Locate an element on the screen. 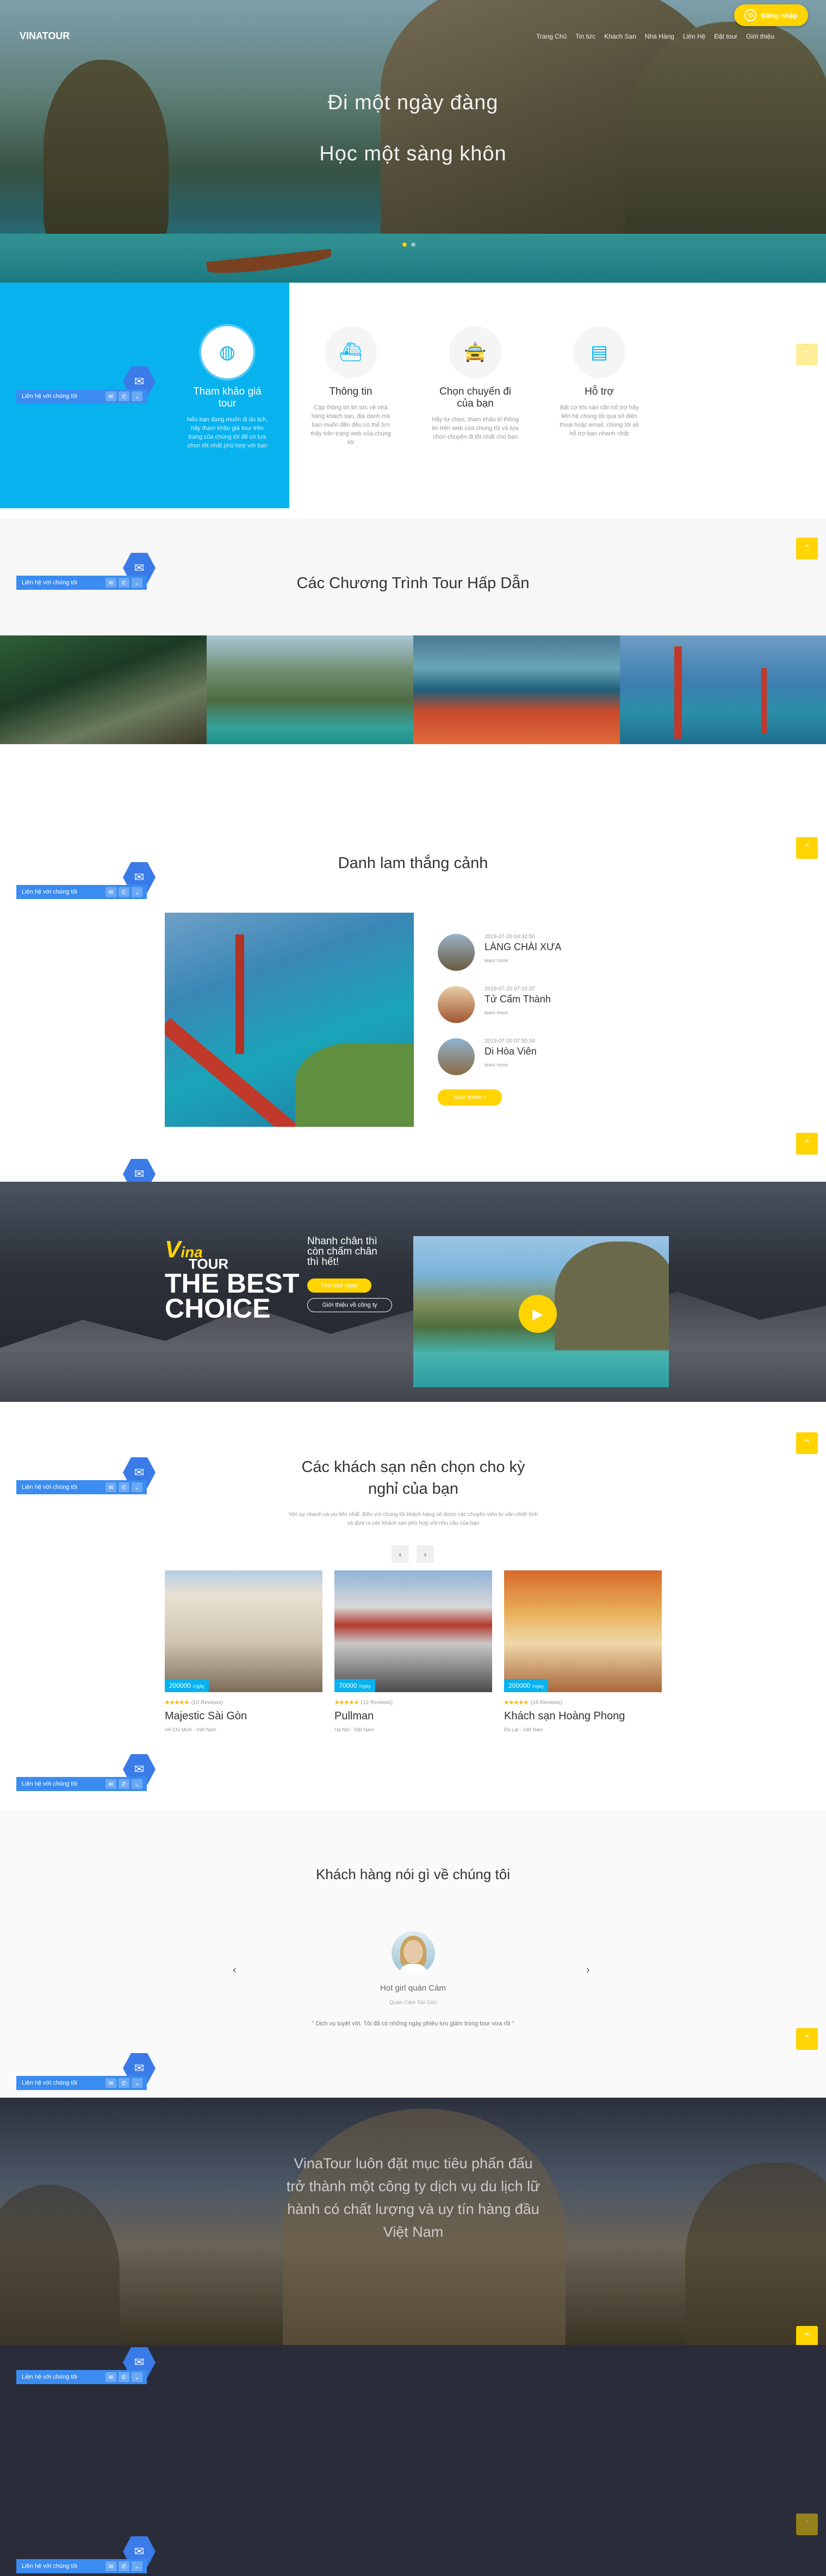 The height and width of the screenshot is (2576, 826). nav-item-restaurants: Nhà Hàng is located at coordinates (659, 36).